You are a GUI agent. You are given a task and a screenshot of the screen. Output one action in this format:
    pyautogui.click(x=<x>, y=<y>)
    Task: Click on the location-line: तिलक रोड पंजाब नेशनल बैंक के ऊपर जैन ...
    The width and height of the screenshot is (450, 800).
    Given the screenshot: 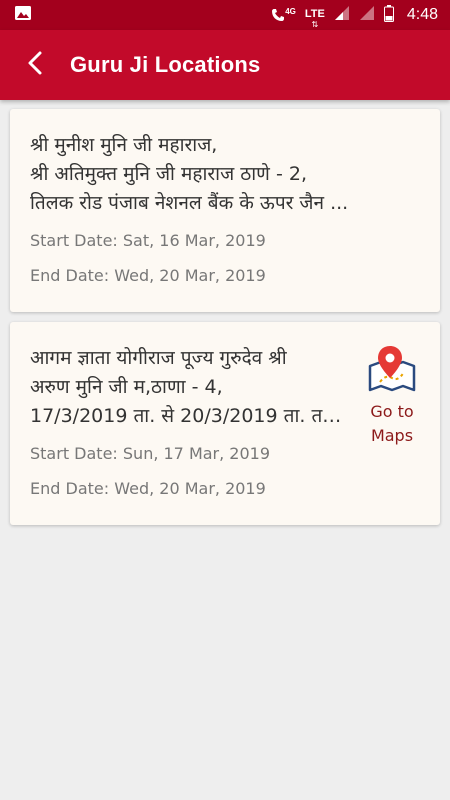 What is the action you would take?
    pyautogui.click(x=189, y=203)
    